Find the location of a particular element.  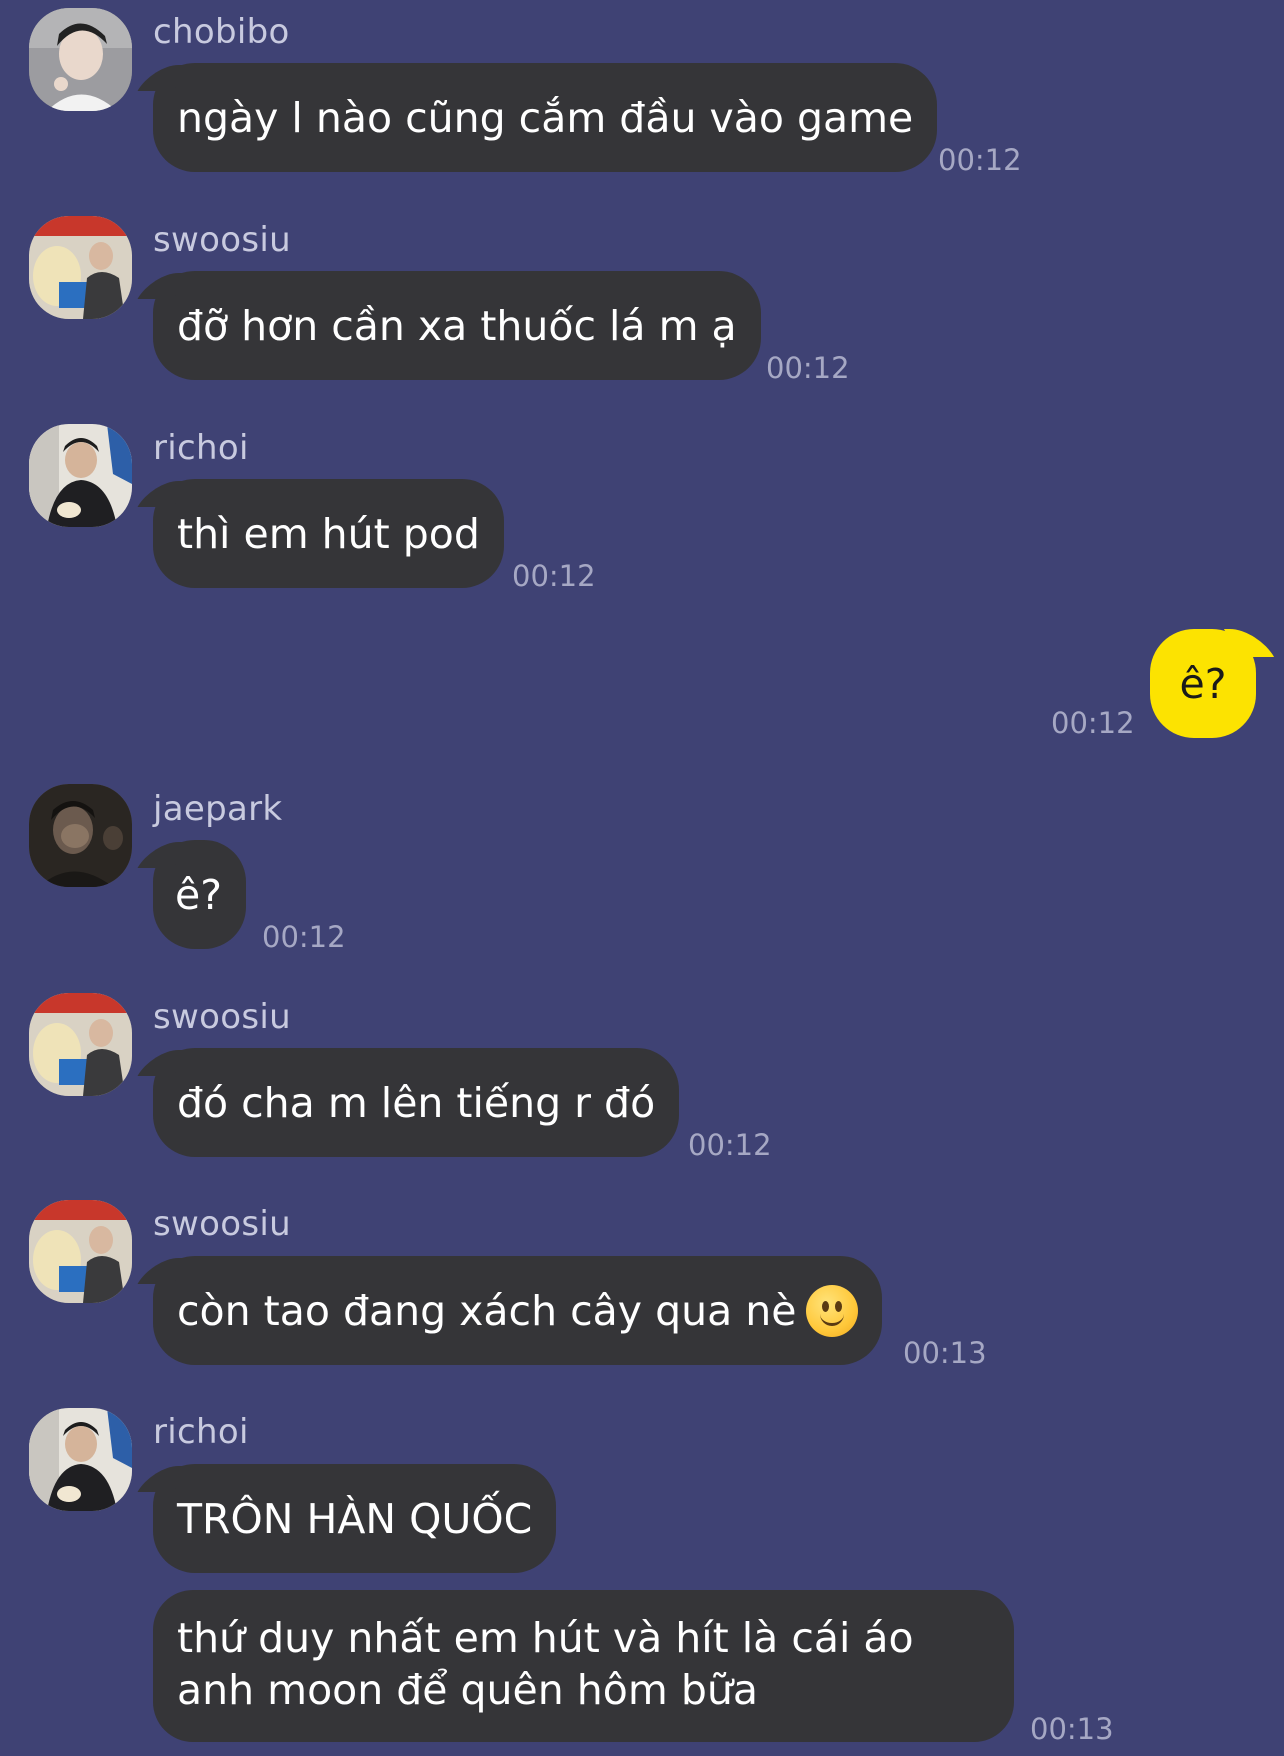

my-message-bubble: ê? is located at coordinates (1203, 683).